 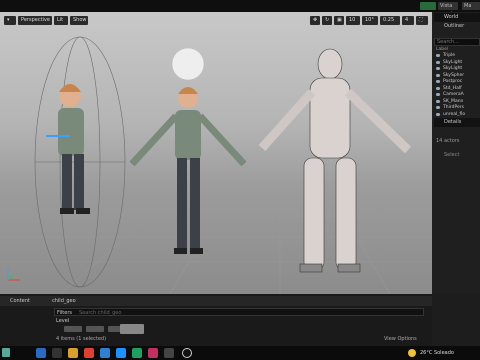 I want to click on translate-icon: ✥, so click(x=315, y=20).